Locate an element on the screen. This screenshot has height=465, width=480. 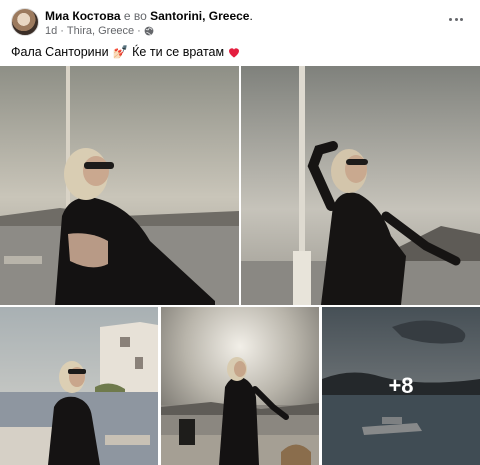
more-photos-overlay: +8 is located at coordinates (401, 386).